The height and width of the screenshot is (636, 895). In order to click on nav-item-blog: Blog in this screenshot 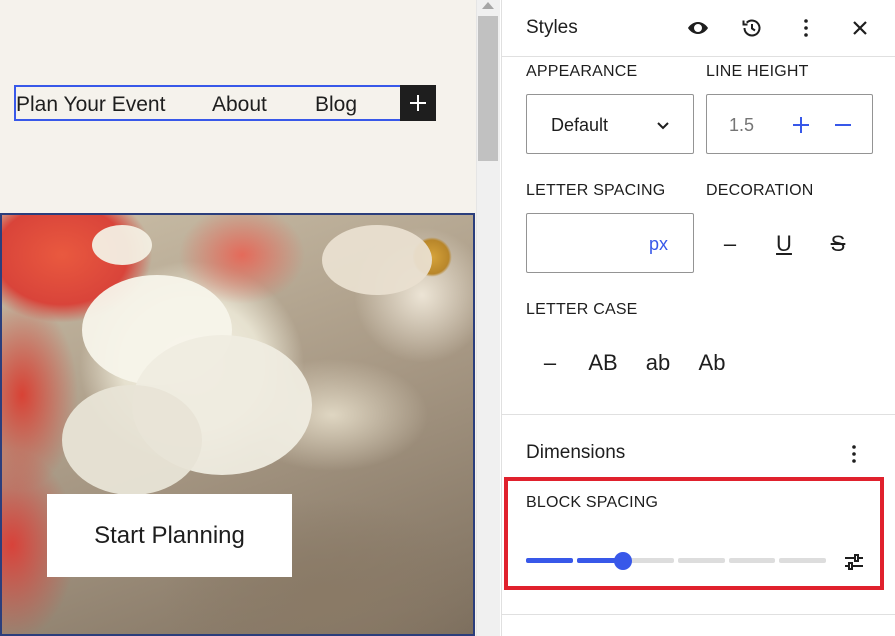, I will do `click(336, 105)`.